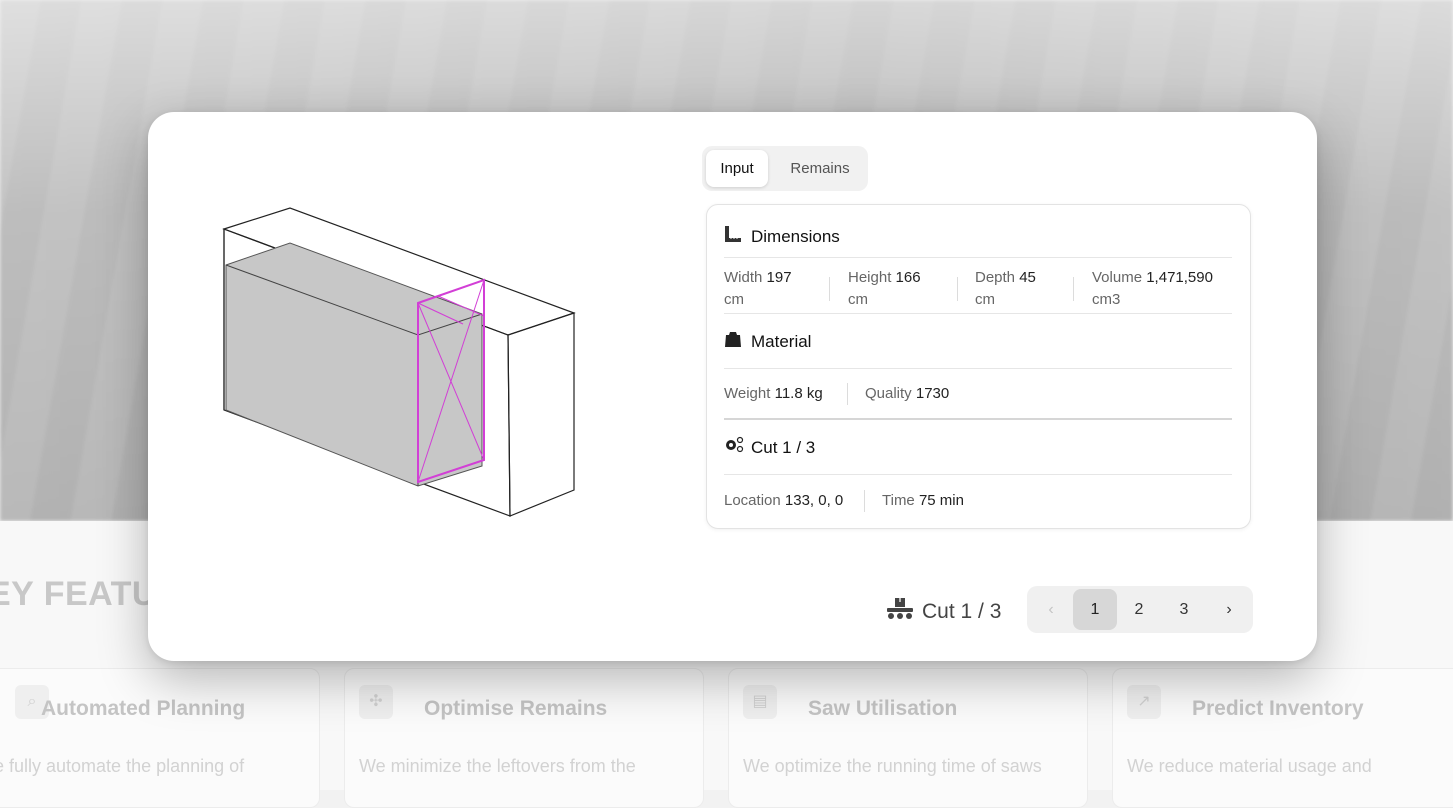  Describe the element at coordinates (143, 708) in the screenshot. I see `feature-title: Automated Planning` at that location.